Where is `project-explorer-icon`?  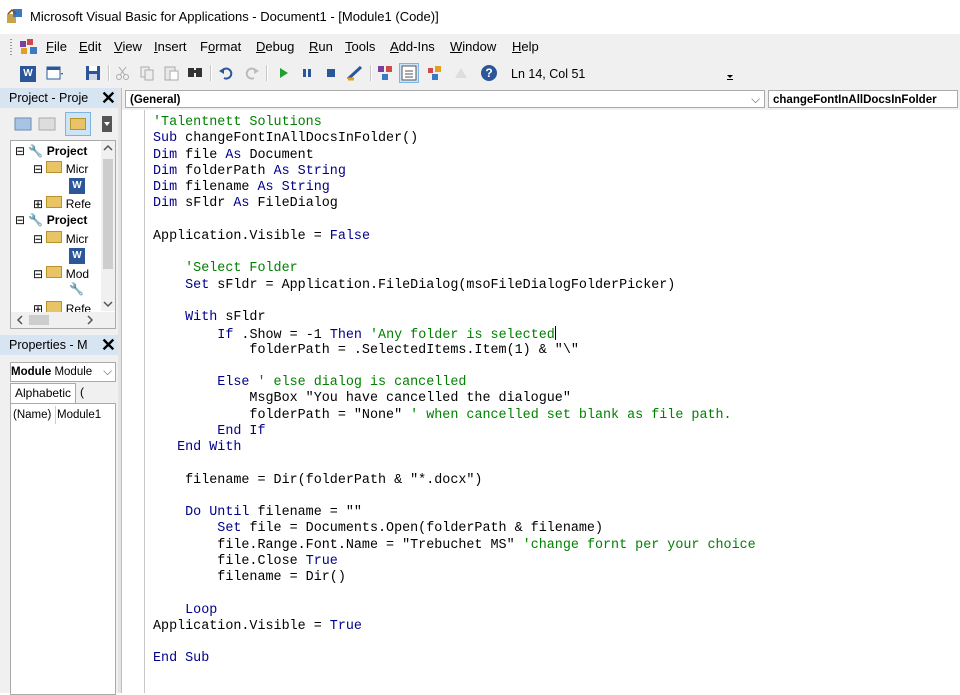
project-explorer-icon is located at coordinates (385, 73).